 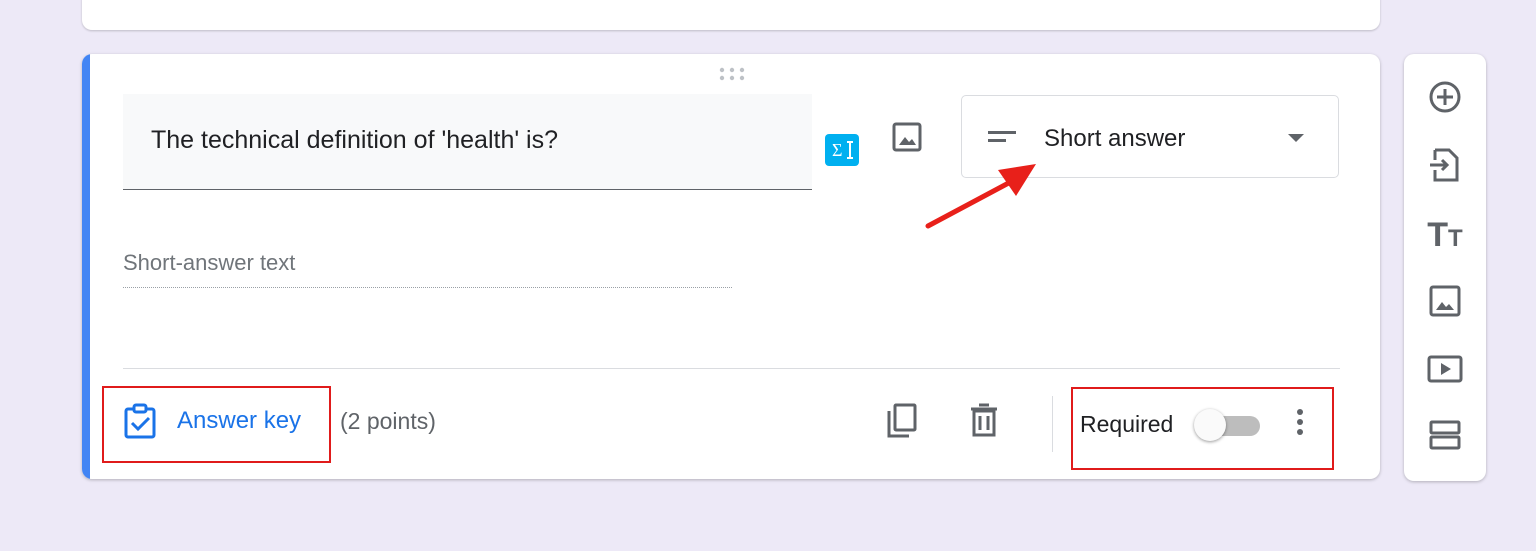 What do you see at coordinates (1445, 235) in the screenshot?
I see `add-title-icon: TT` at bounding box center [1445, 235].